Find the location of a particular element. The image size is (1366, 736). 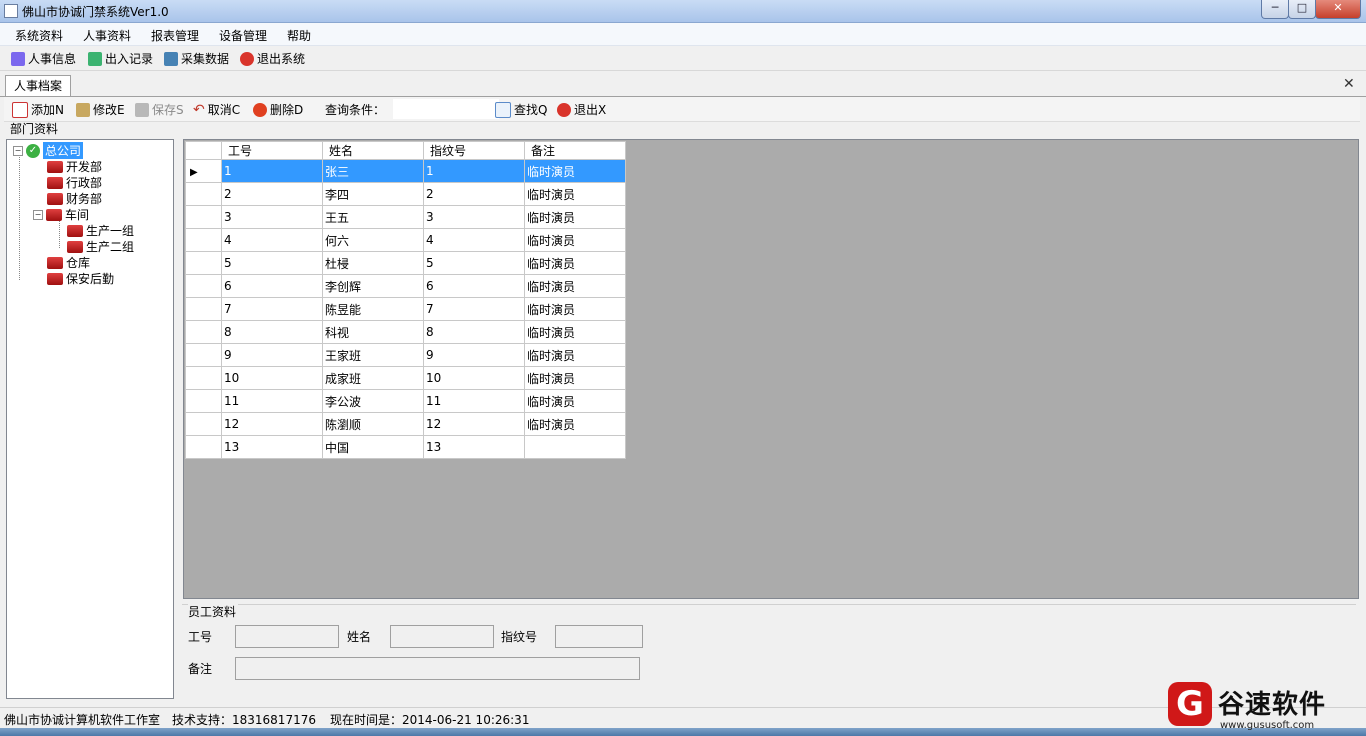

table-row: 6 李创辉 6 临时演员 is located at coordinates (405, 286).